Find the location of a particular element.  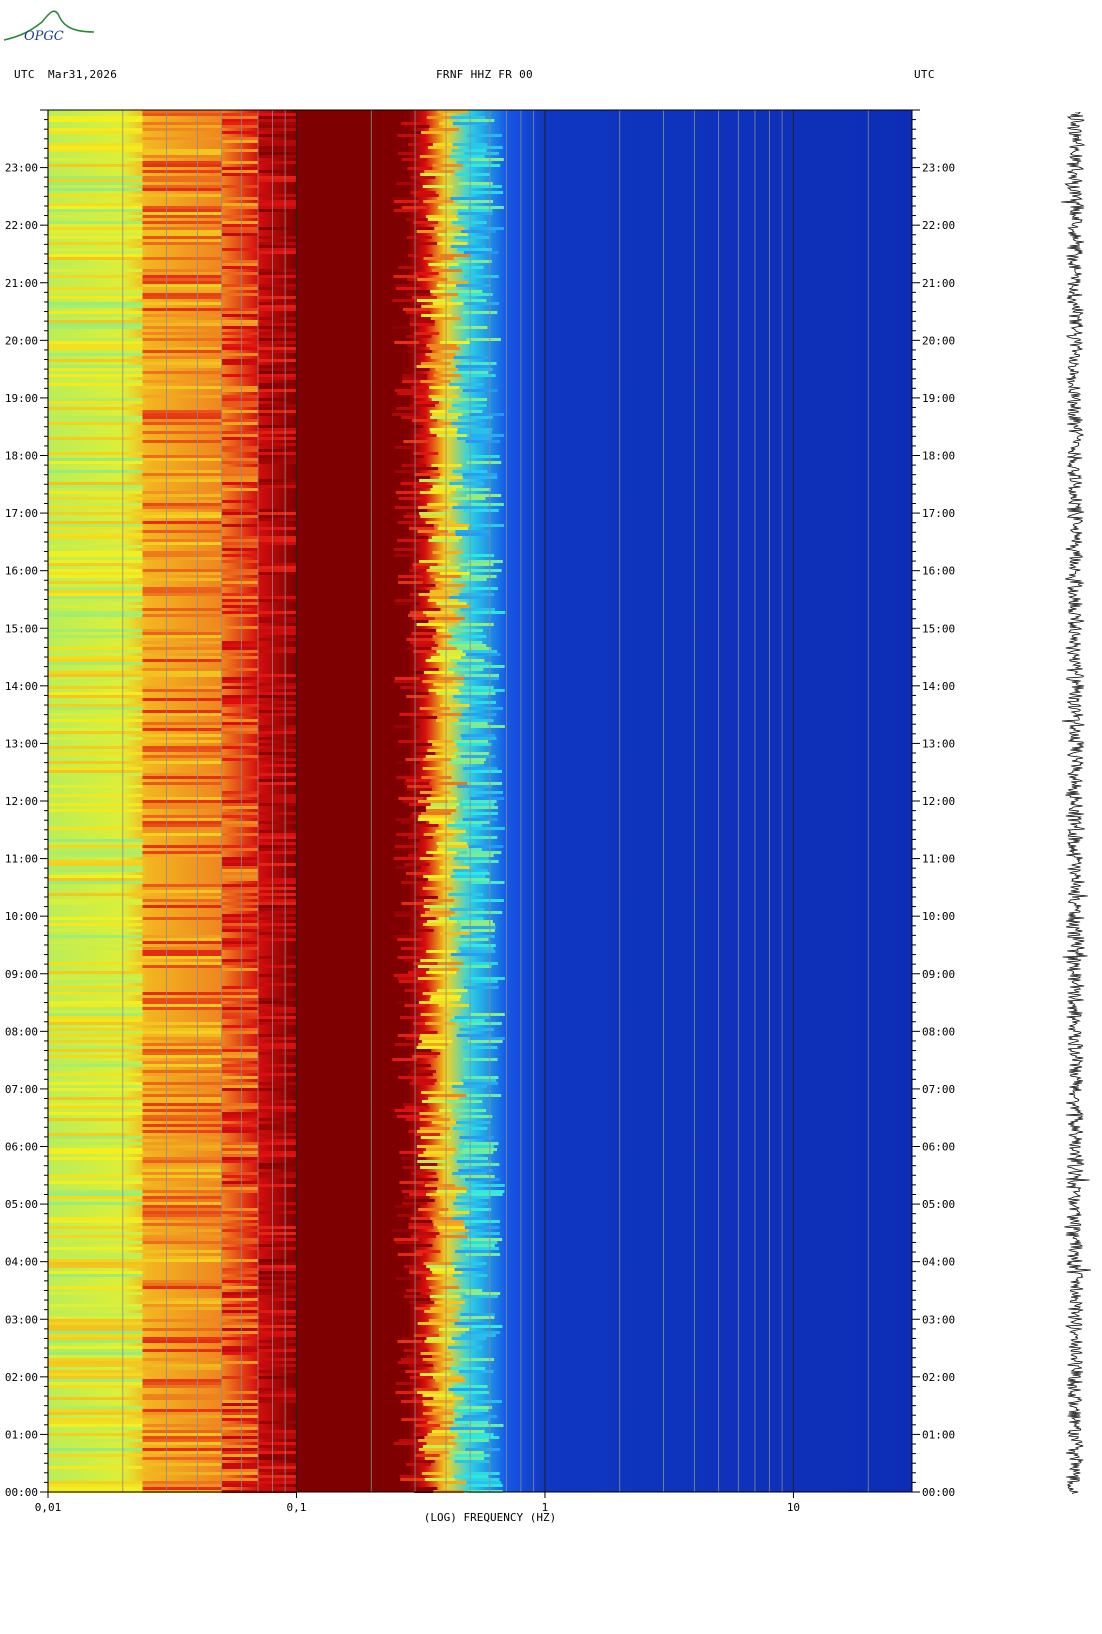

y-tick-label: 16:00 is located at coordinates (21, 571).